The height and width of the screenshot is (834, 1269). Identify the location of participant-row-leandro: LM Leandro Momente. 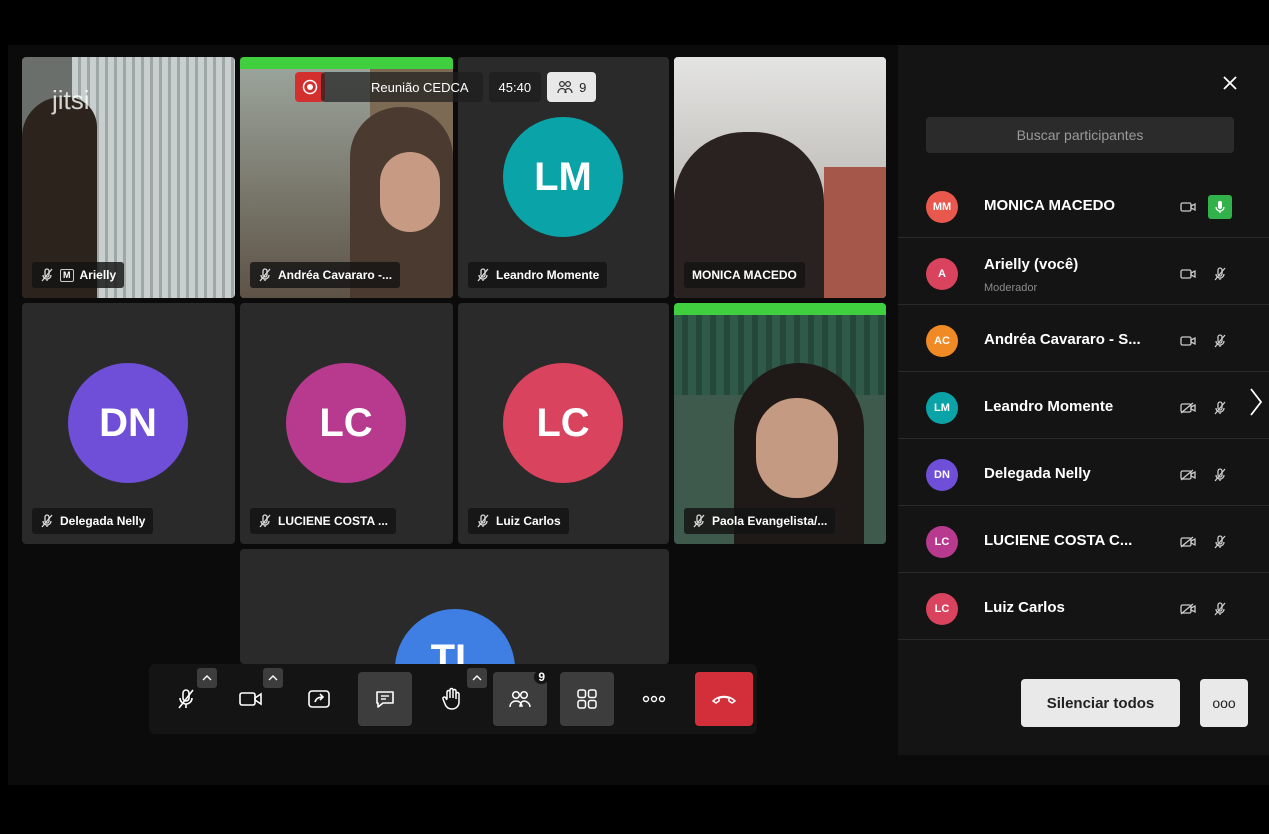
(1083, 405).